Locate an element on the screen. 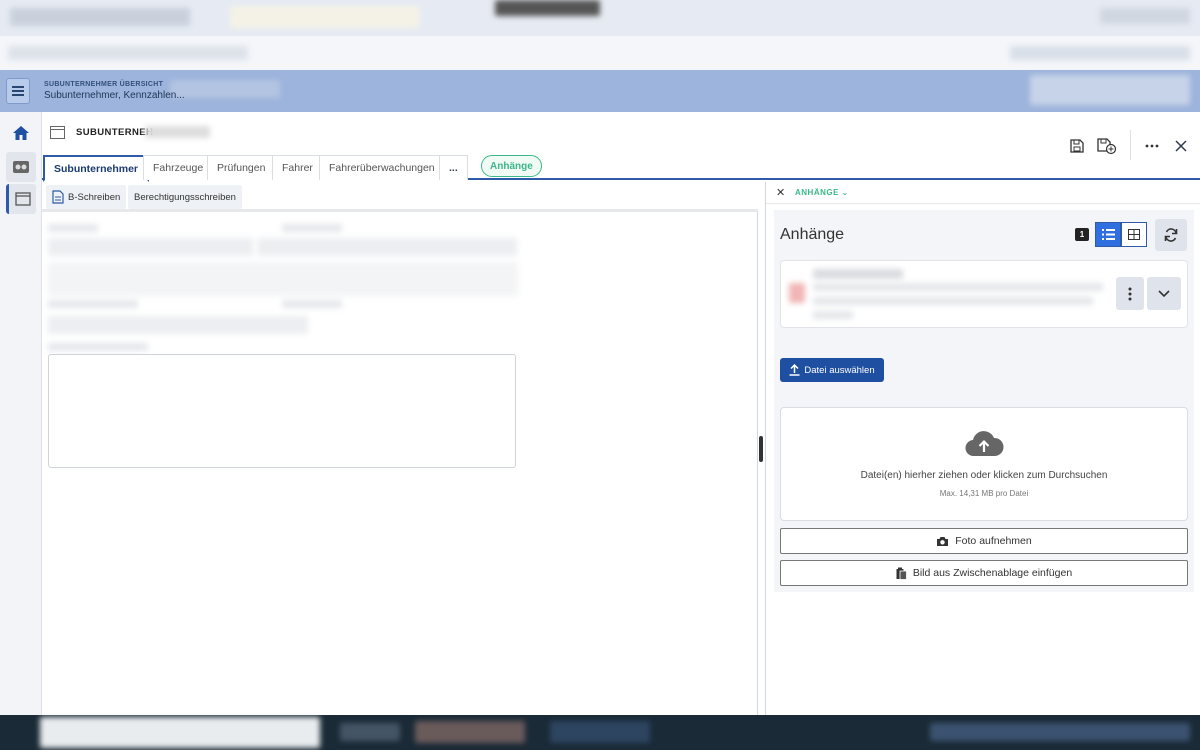 The image size is (1200, 750). refresh-icon is located at coordinates (1171, 235).